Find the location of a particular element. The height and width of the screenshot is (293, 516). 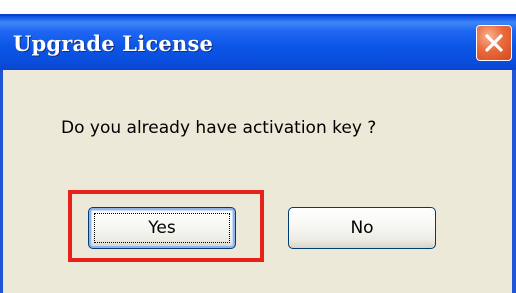

close-icon is located at coordinates (494, 43).